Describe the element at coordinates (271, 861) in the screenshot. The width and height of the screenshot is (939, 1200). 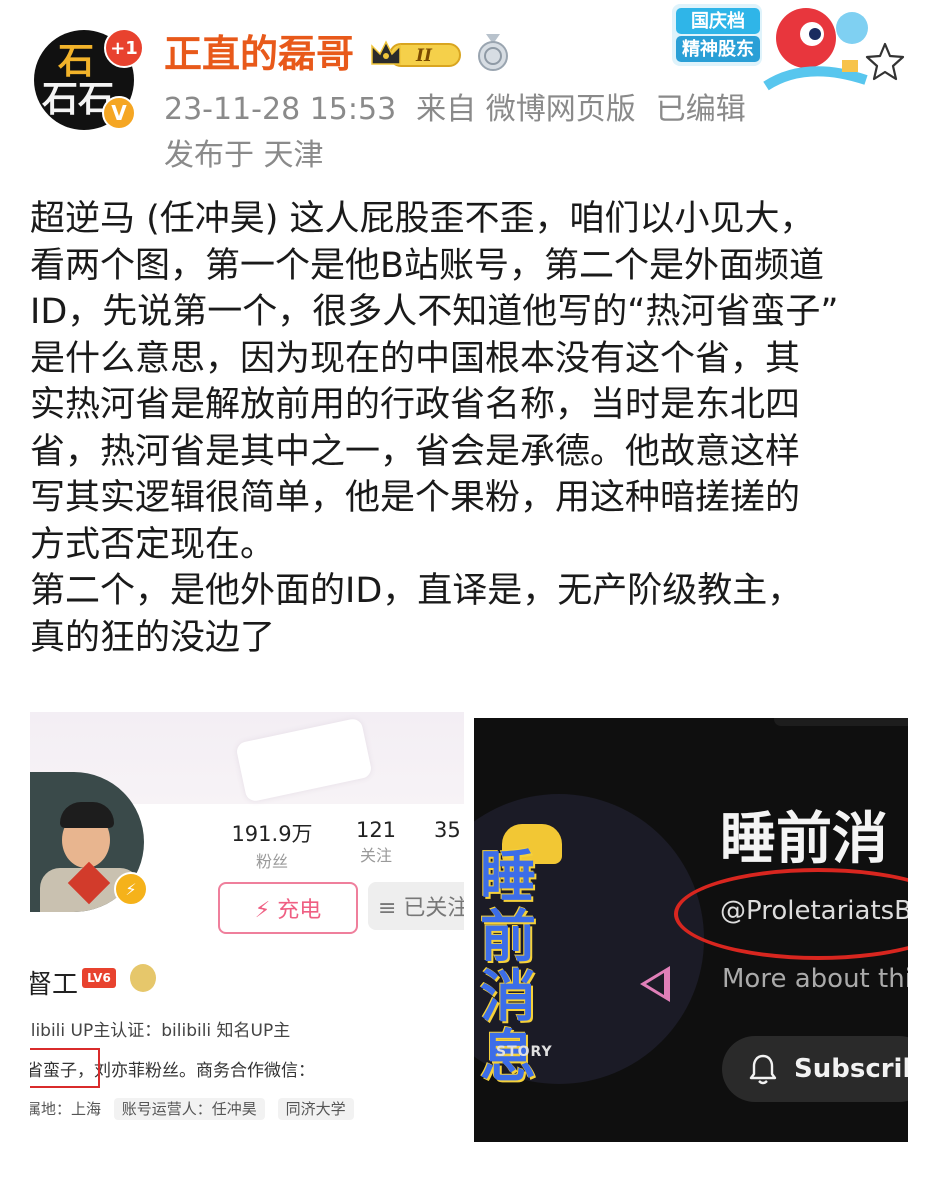
I see `stat-label: 粉丝` at that location.